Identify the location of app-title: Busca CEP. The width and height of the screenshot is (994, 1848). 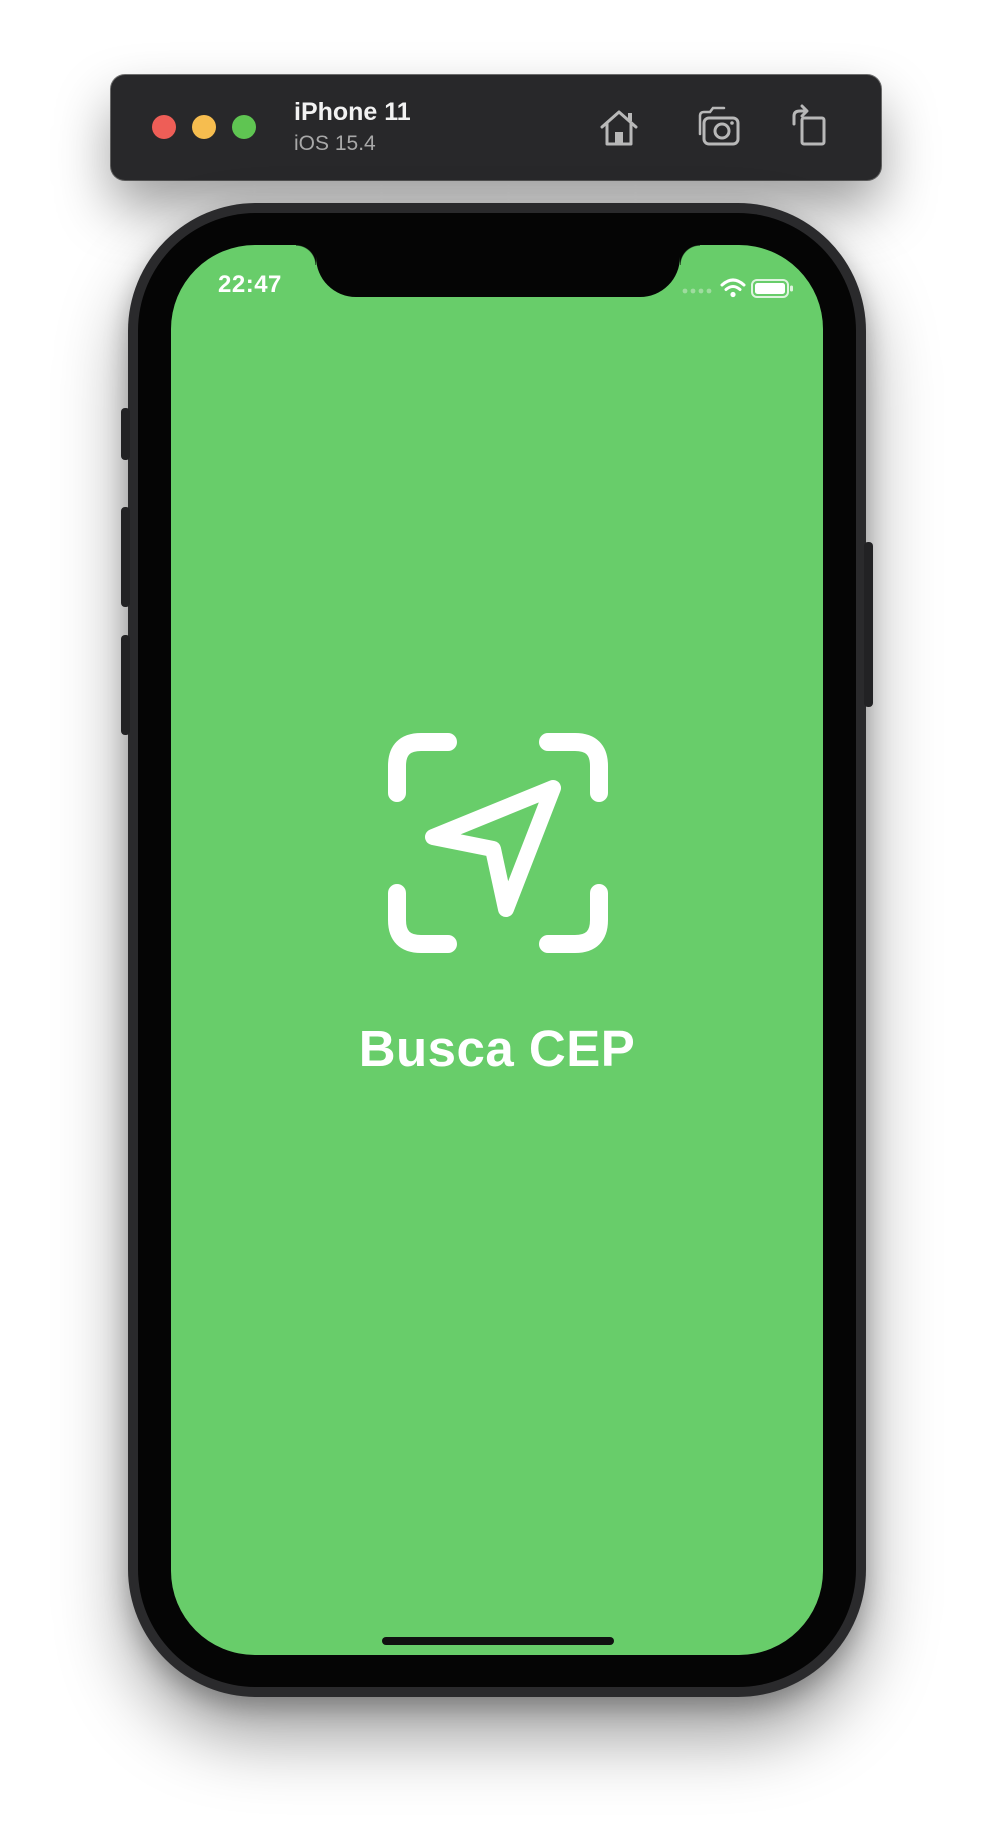
(497, 1048).